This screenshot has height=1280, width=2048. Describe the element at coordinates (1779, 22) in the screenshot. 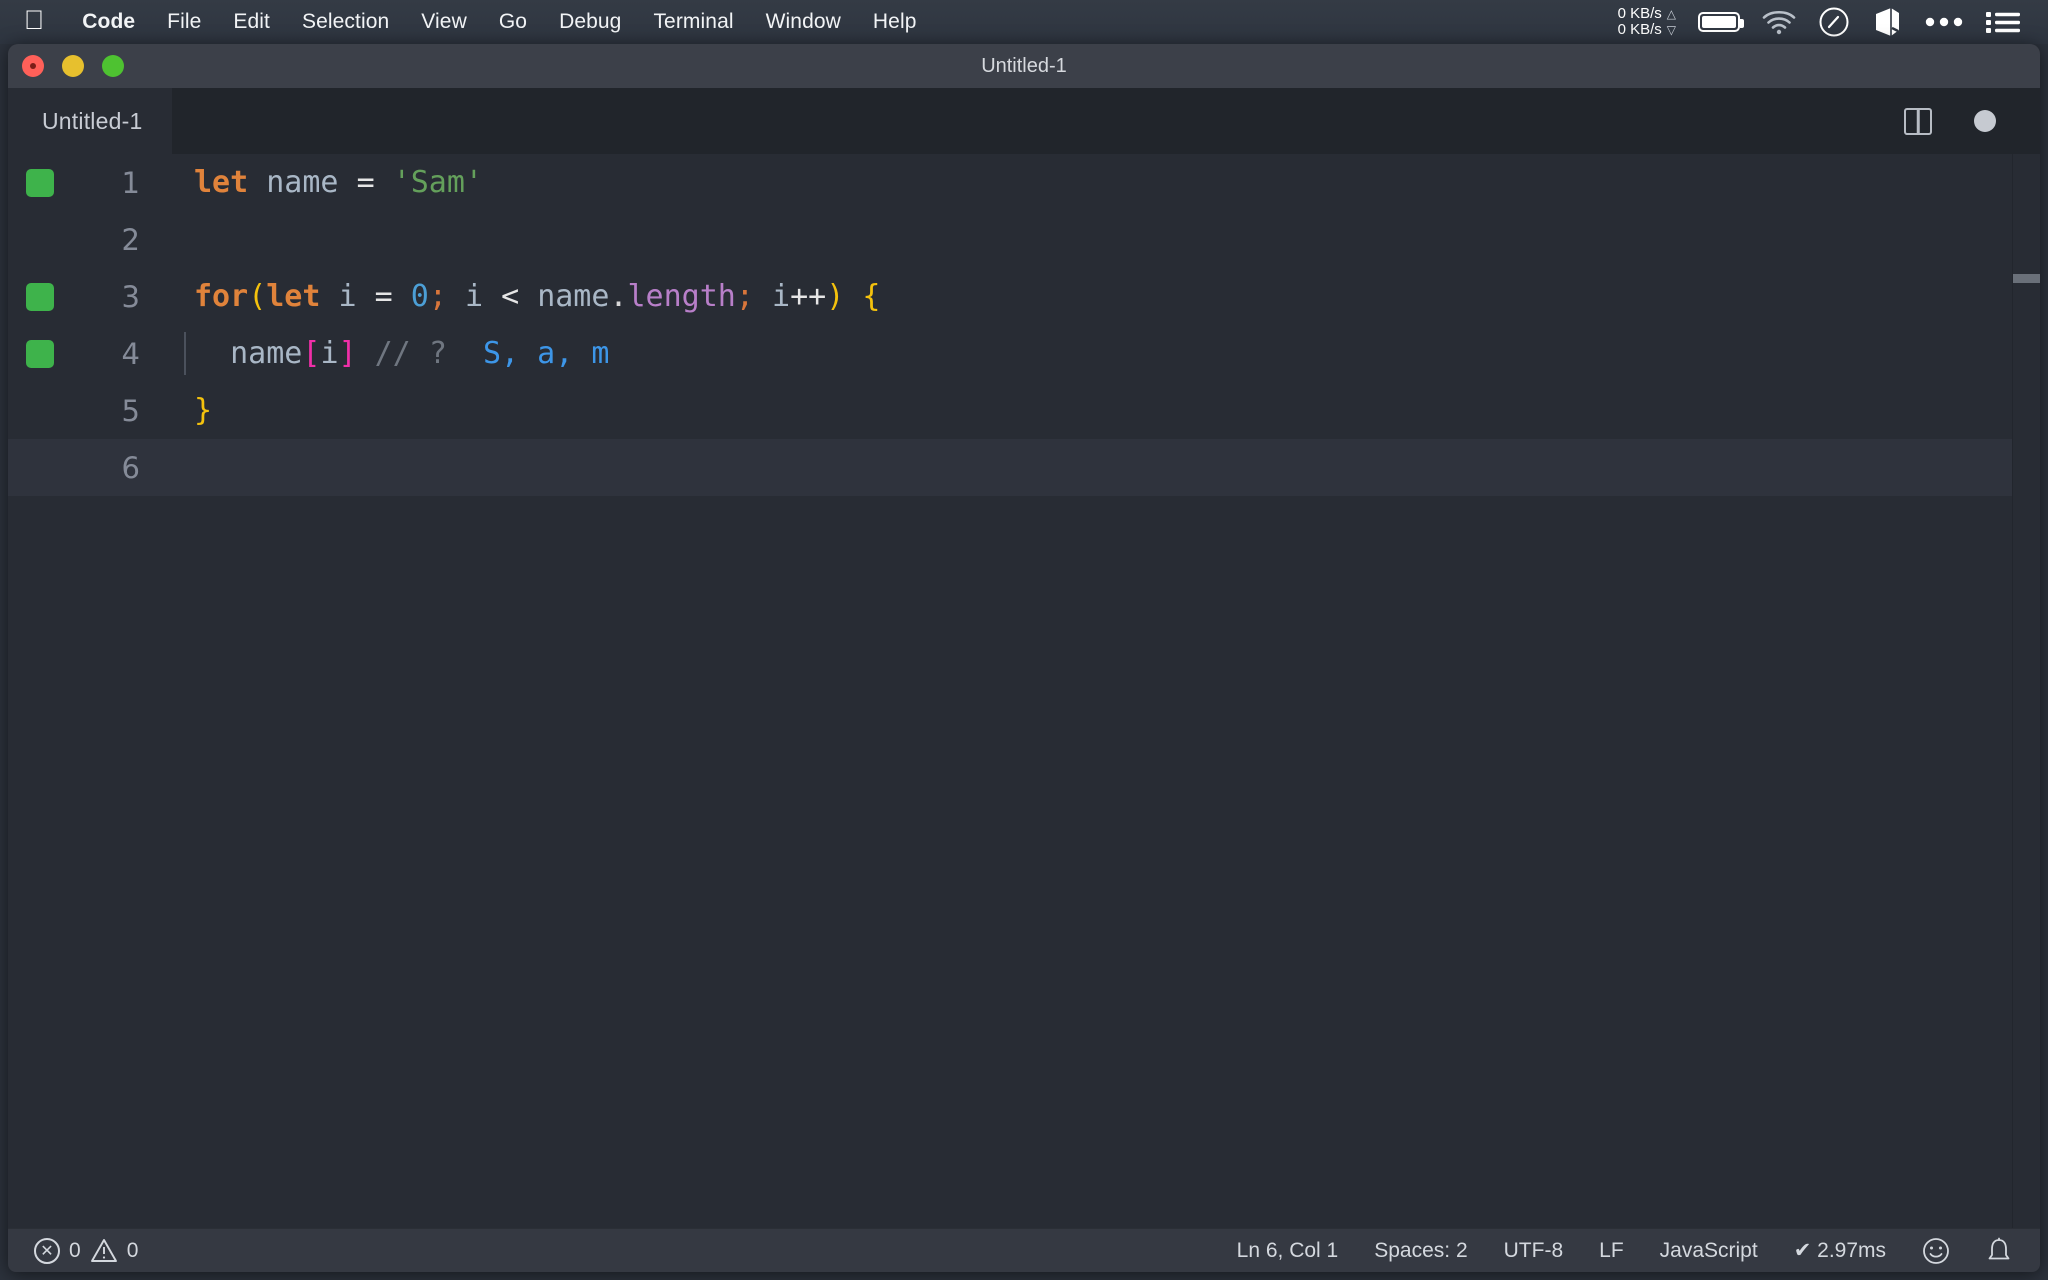

I see `wifi-icon` at that location.